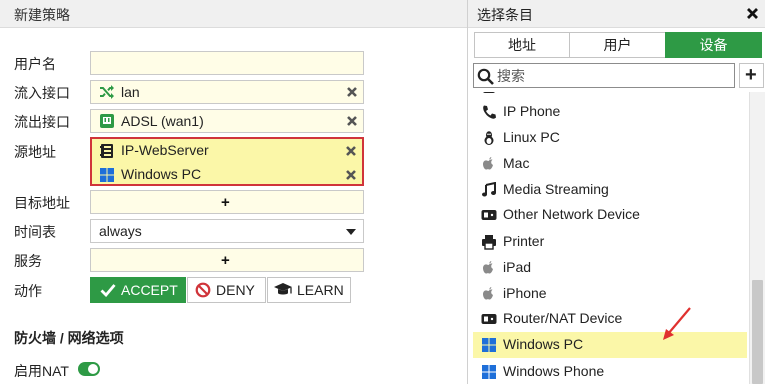 The width and height of the screenshot is (765, 384). What do you see at coordinates (610, 164) in the screenshot?
I see `list-item: Mac` at bounding box center [610, 164].